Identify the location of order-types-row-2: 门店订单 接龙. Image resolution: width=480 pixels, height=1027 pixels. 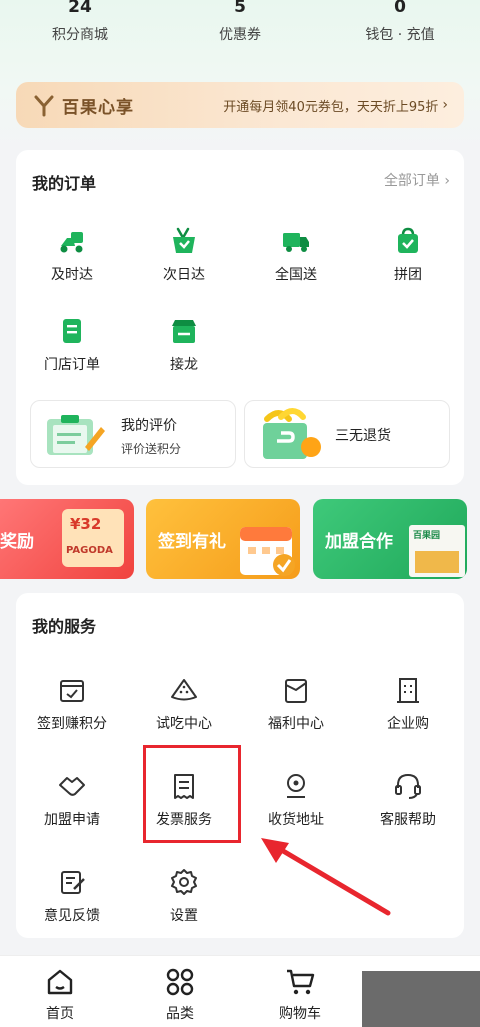
(240, 345).